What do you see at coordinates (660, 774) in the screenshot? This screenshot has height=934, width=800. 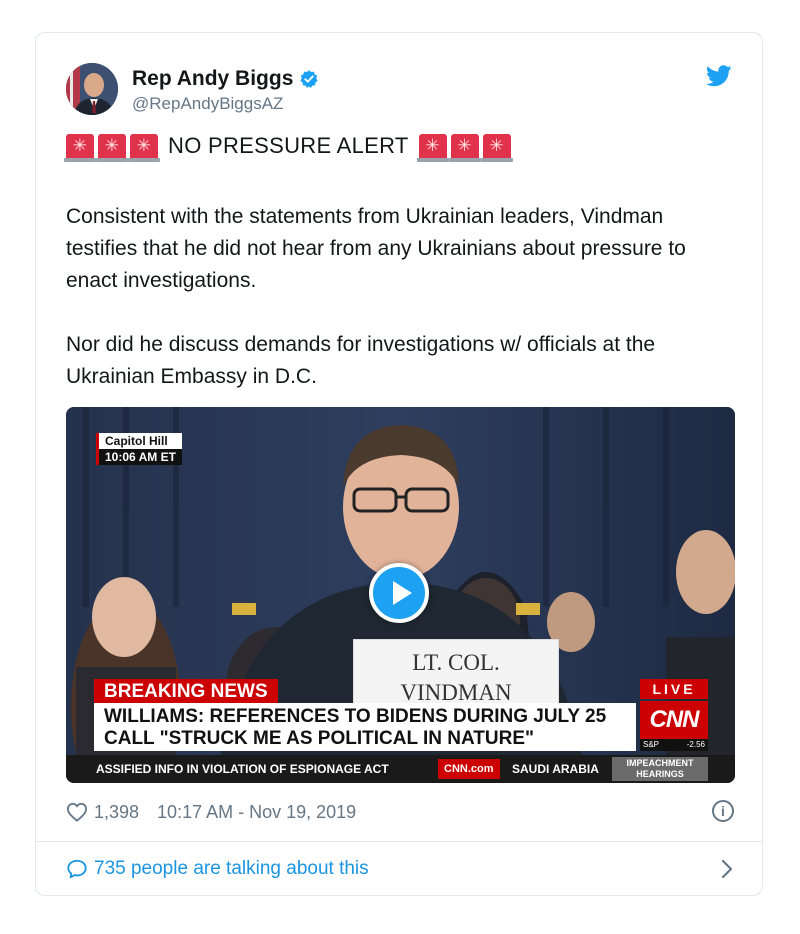 I see `ticker-tag-line2: HEARINGS` at bounding box center [660, 774].